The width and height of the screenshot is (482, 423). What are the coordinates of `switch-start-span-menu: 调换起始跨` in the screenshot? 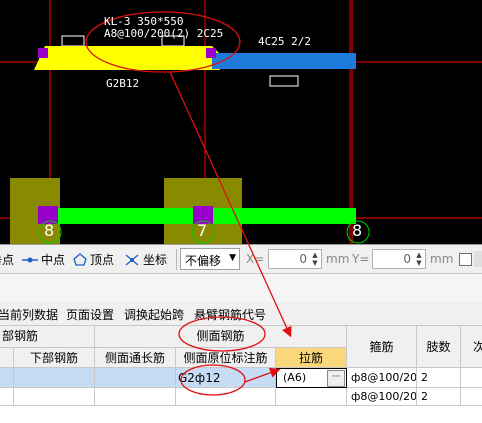 It's located at (154, 314).